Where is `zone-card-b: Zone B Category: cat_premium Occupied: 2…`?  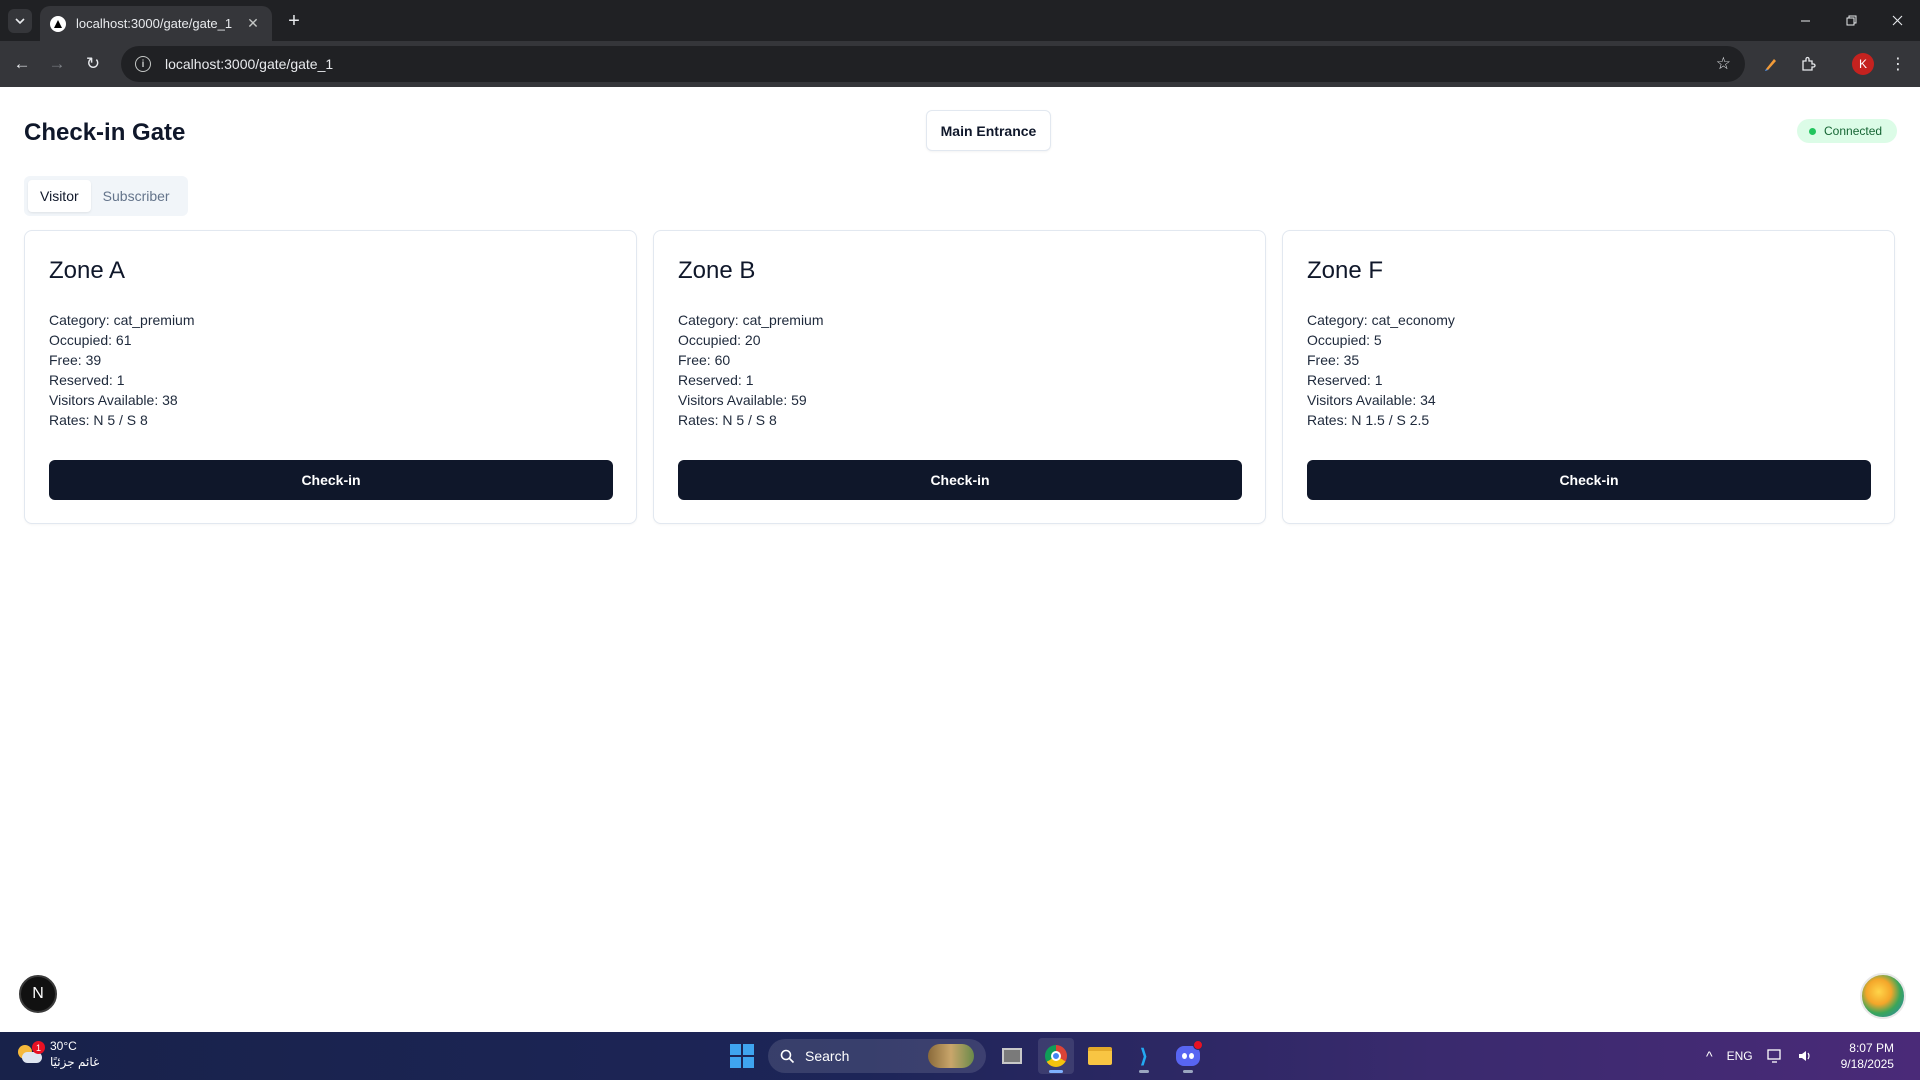
zone-card-b: Zone B Category: cat_premium Occupied: 2… is located at coordinates (959, 377).